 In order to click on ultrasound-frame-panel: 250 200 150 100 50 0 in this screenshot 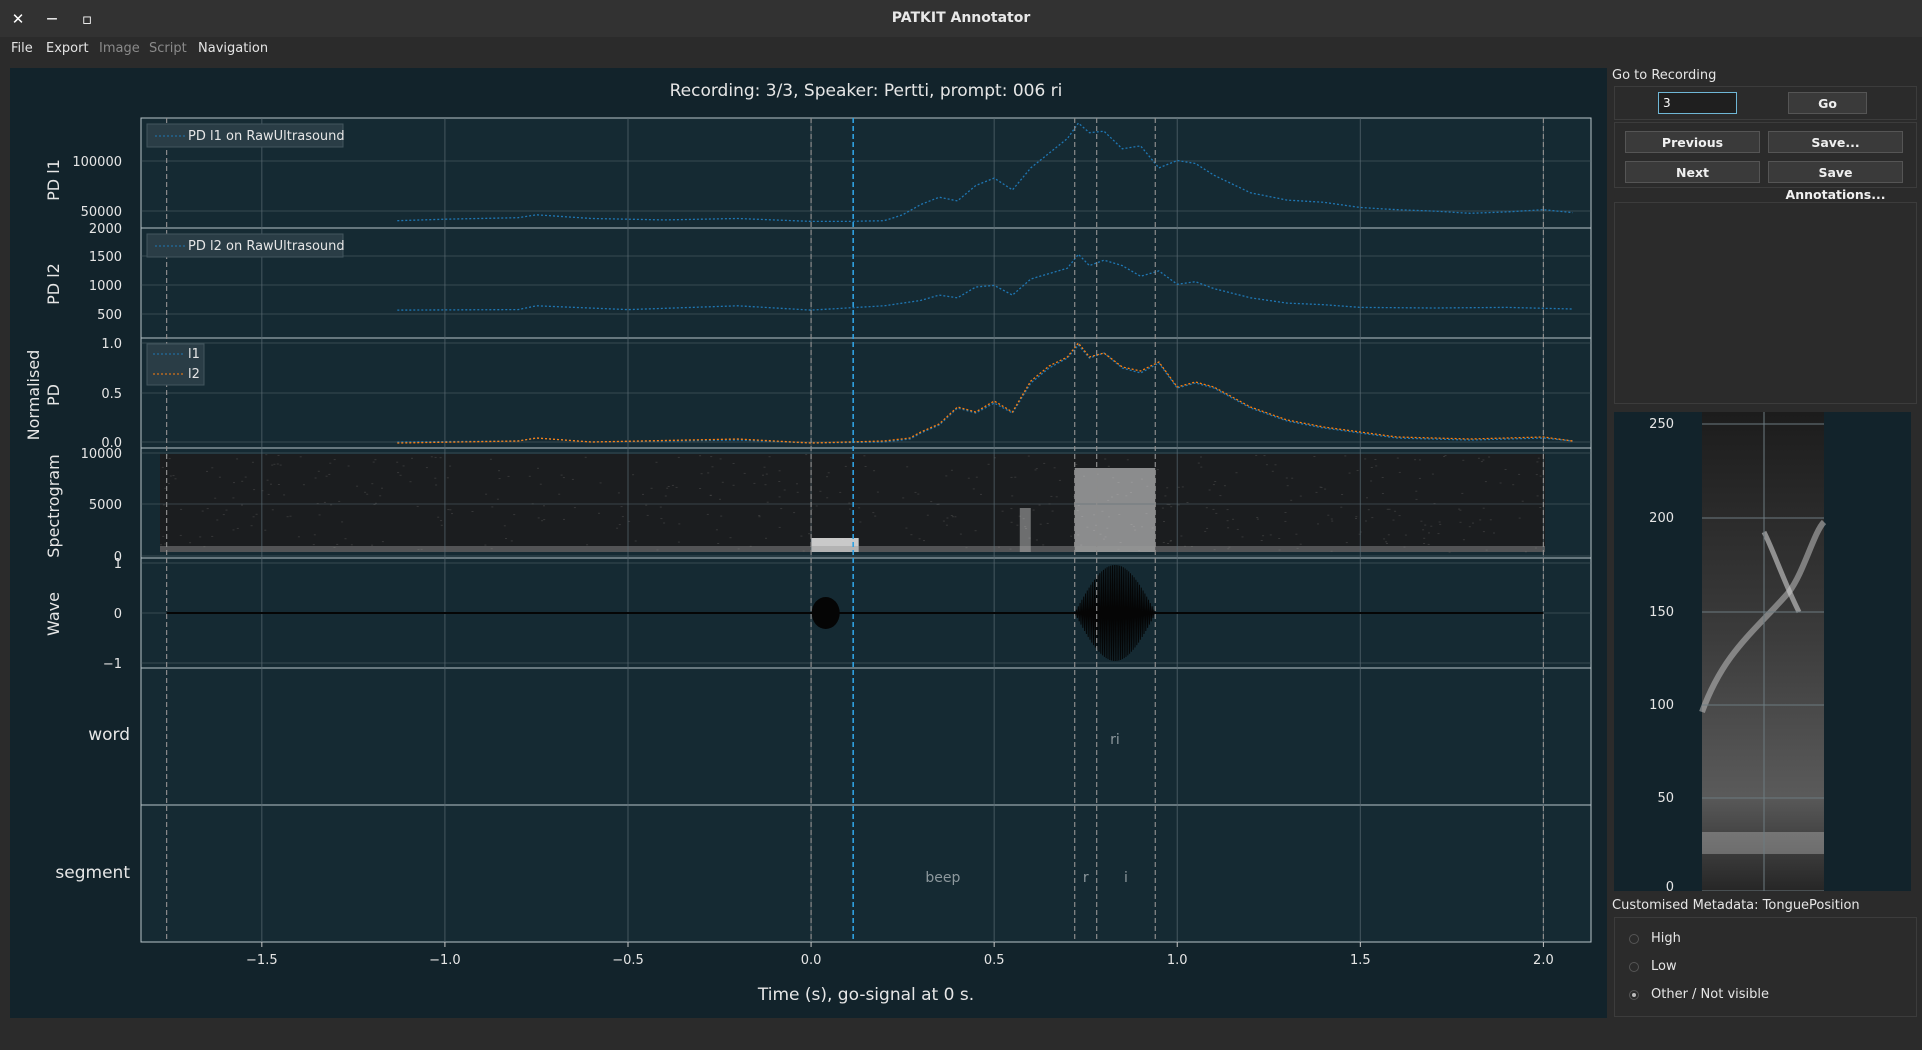, I will do `click(1762, 653)`.